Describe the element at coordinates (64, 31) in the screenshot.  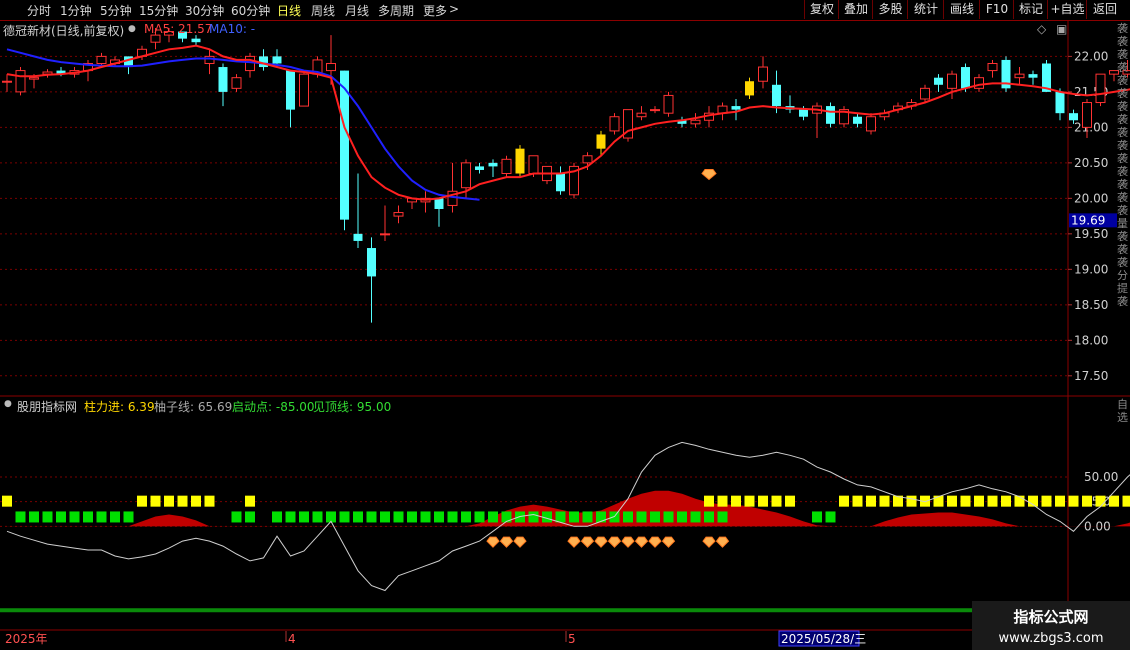
I see `stock-title: 德冠新材(日线,前复权)` at that location.